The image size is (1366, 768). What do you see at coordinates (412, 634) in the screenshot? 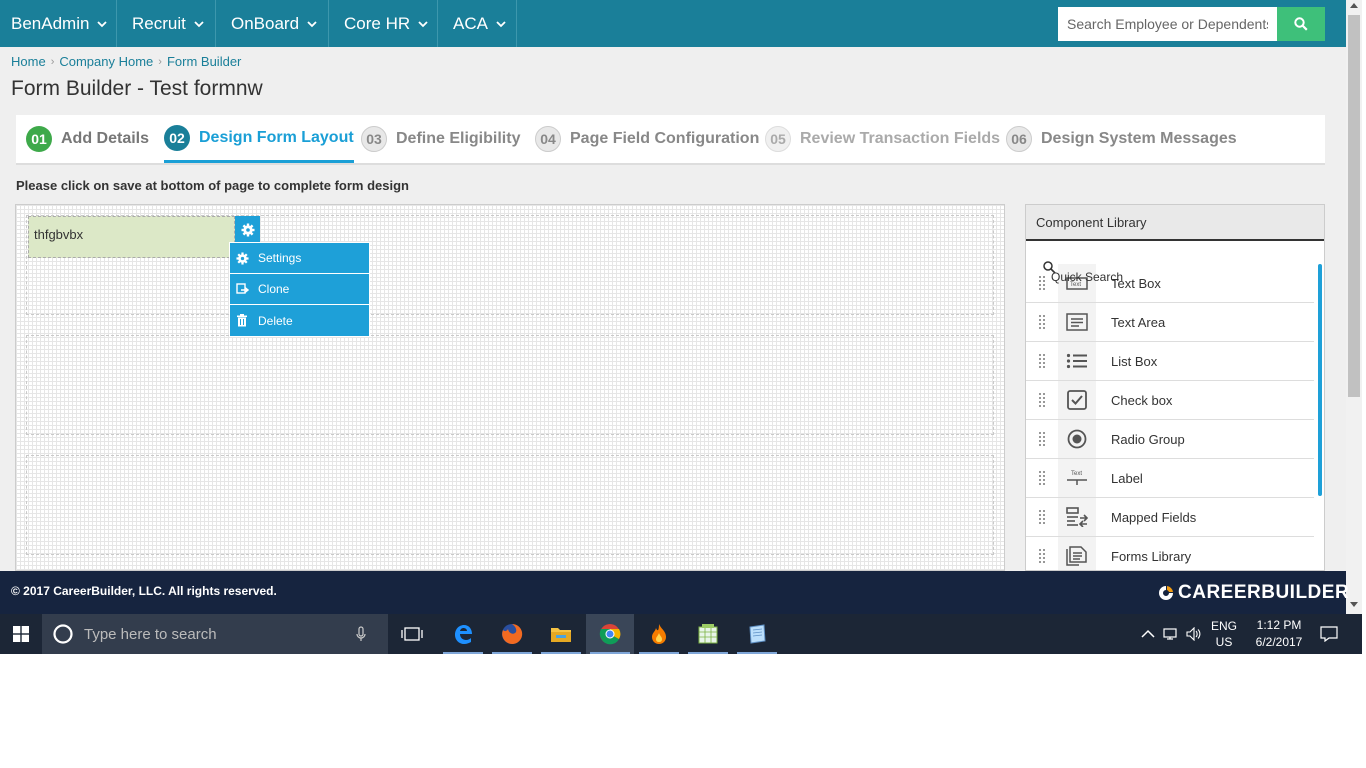
I see `task-view-button` at bounding box center [412, 634].